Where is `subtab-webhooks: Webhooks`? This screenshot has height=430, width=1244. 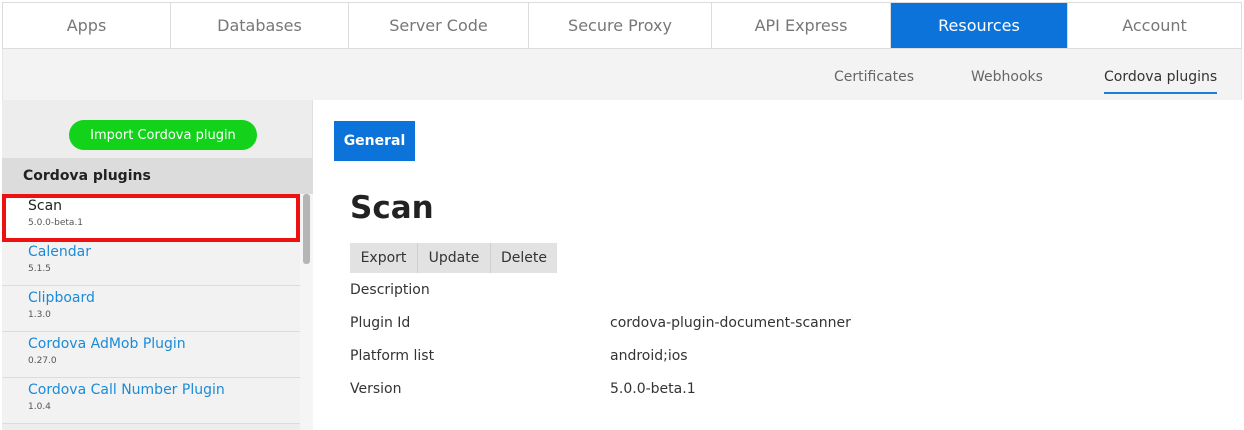 subtab-webhooks: Webhooks is located at coordinates (1007, 77).